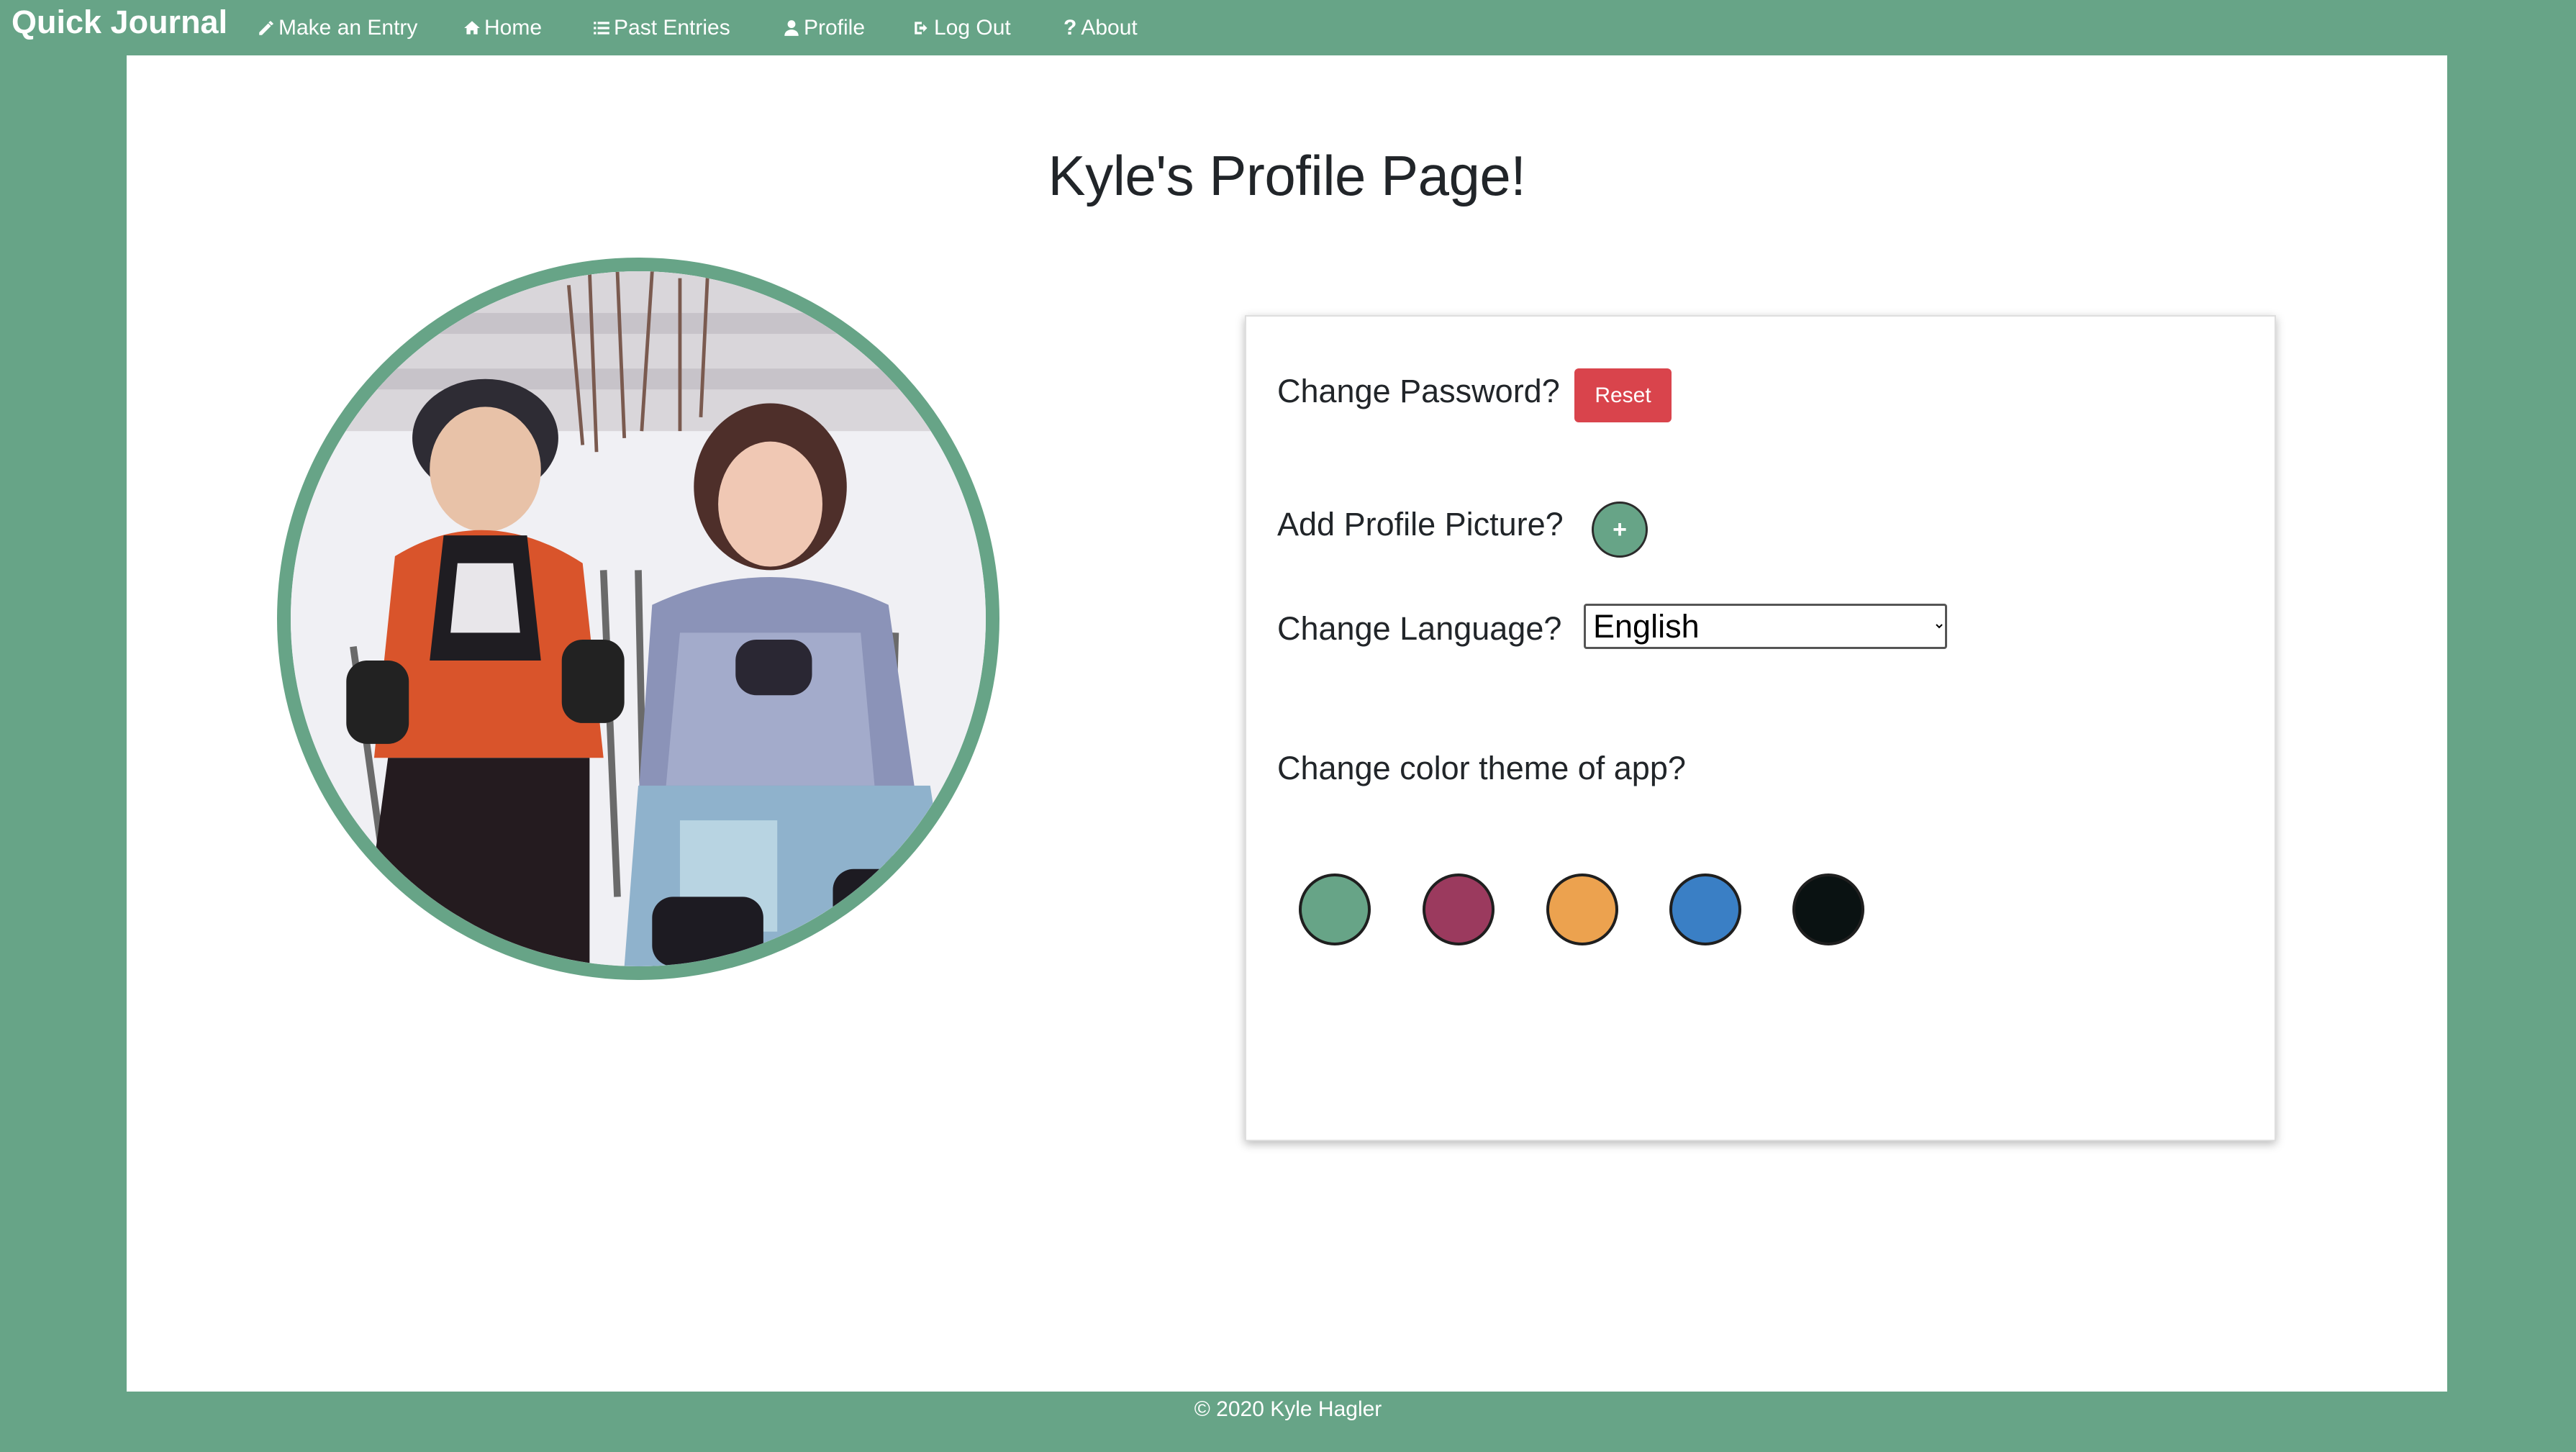 The image size is (2576, 1452). What do you see at coordinates (1765, 626) in the screenshot?
I see `language-select: English` at bounding box center [1765, 626].